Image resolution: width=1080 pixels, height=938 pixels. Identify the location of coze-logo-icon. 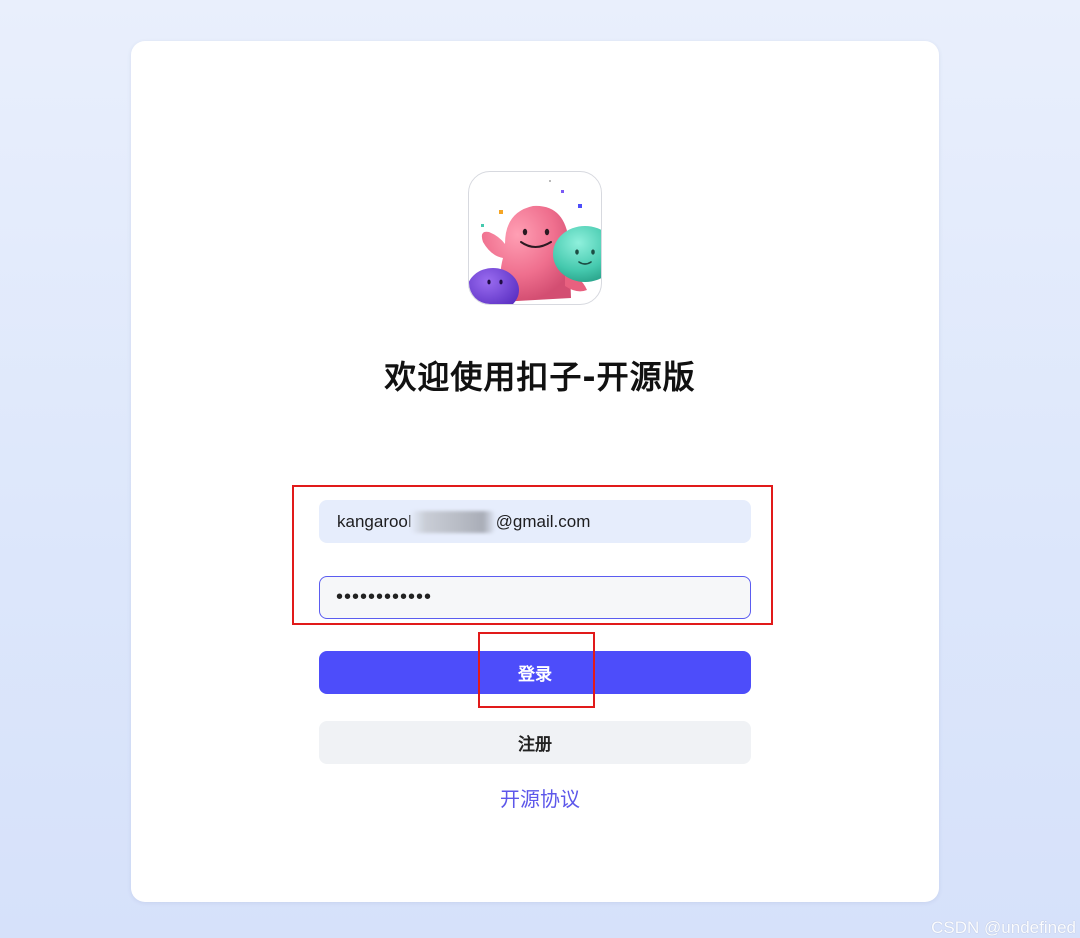
(535, 238).